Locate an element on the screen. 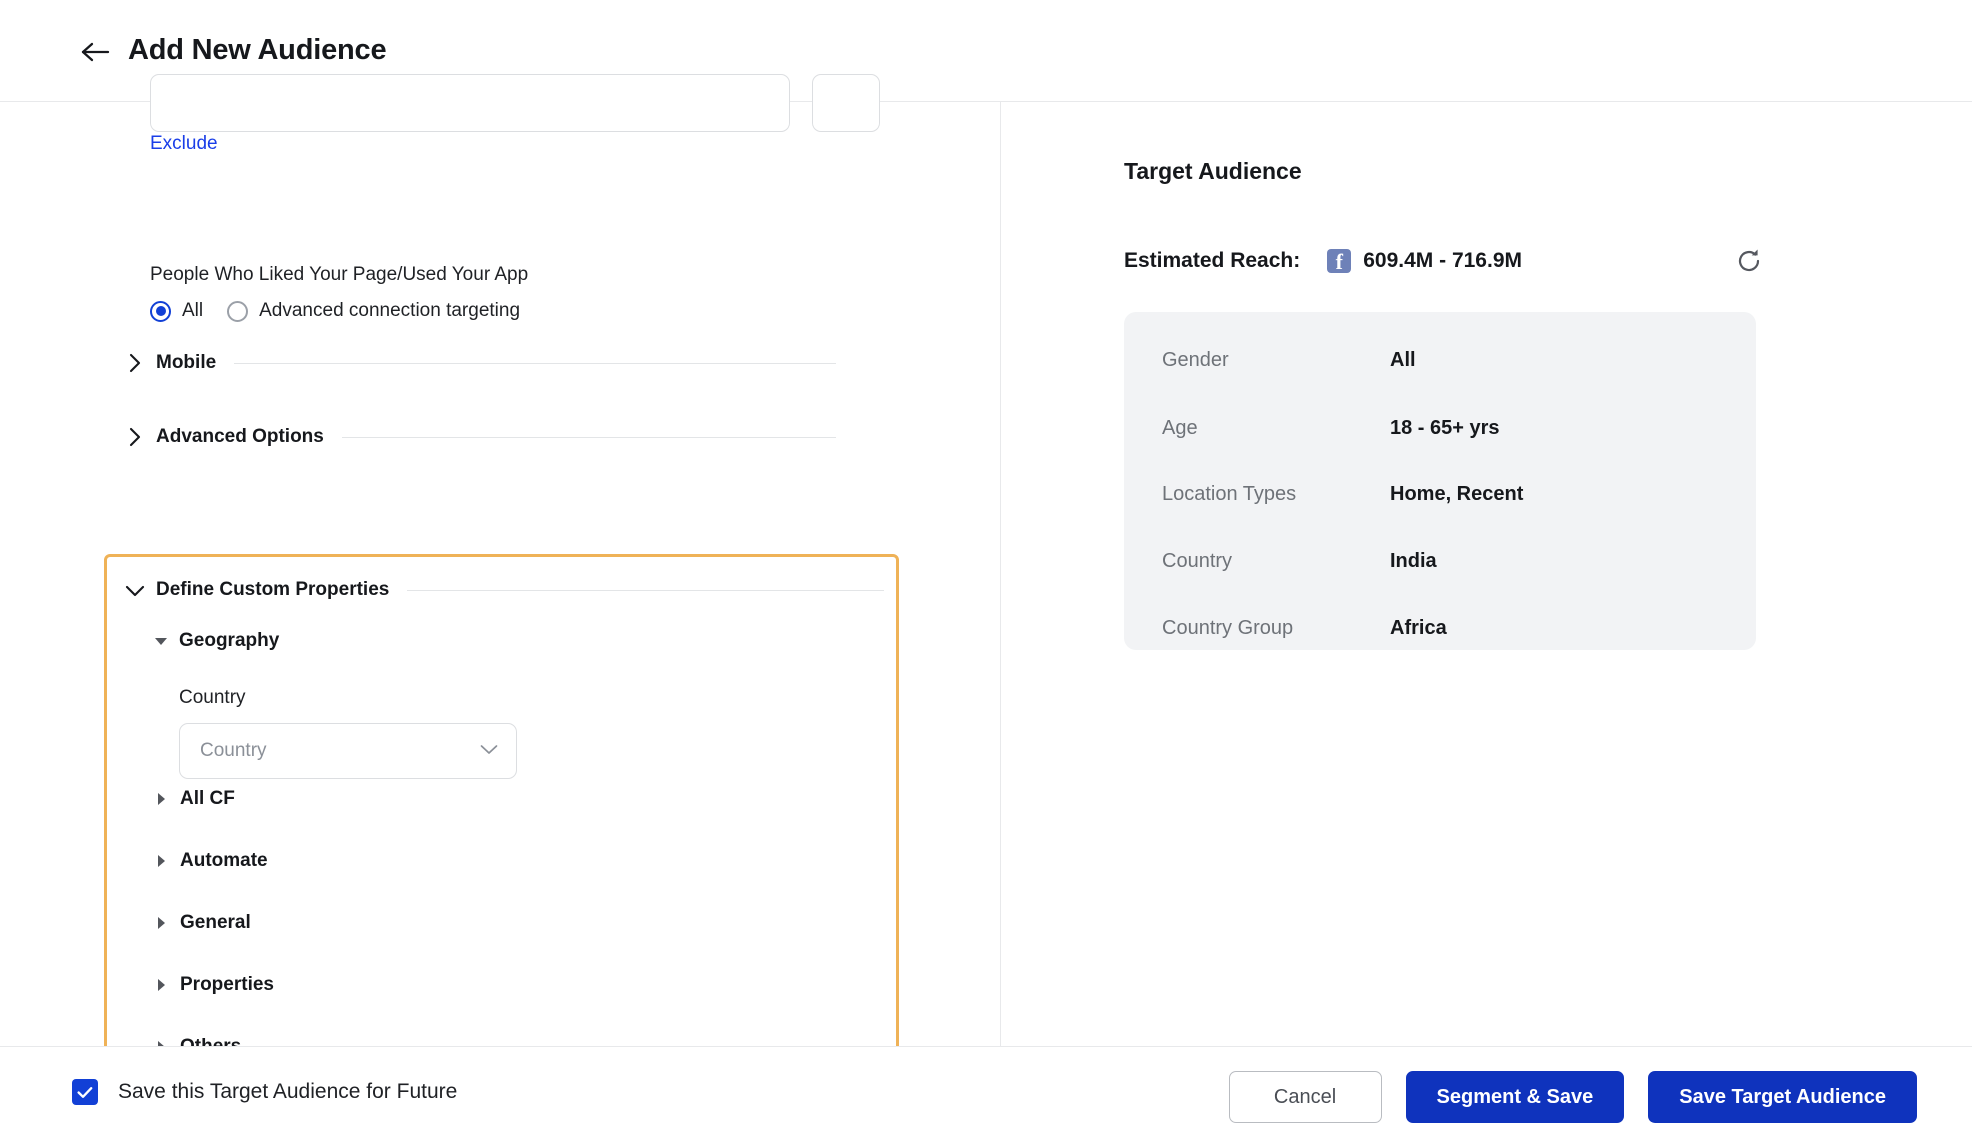 The width and height of the screenshot is (1972, 1148). tree-item-general: General is located at coordinates (202, 923).